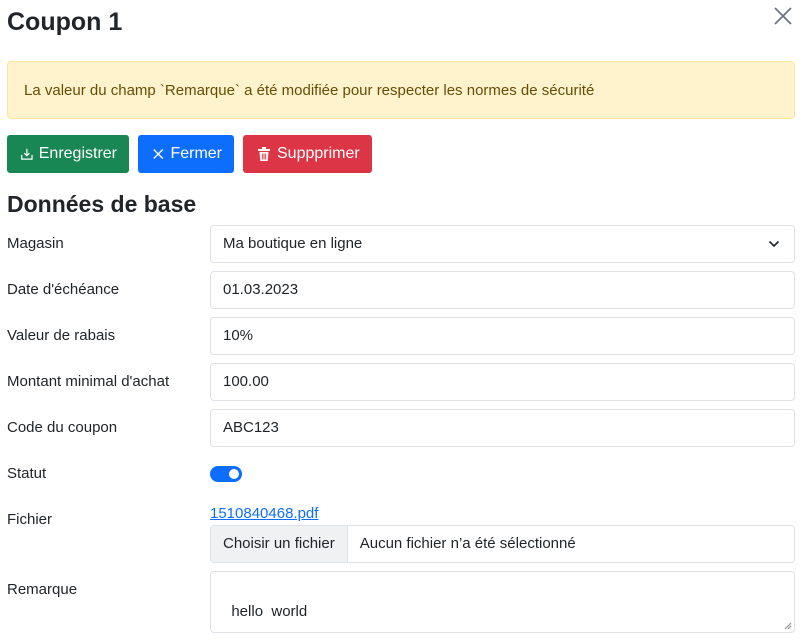 The image size is (803, 640). What do you see at coordinates (42, 589) in the screenshot?
I see `remark-label: Remarque` at bounding box center [42, 589].